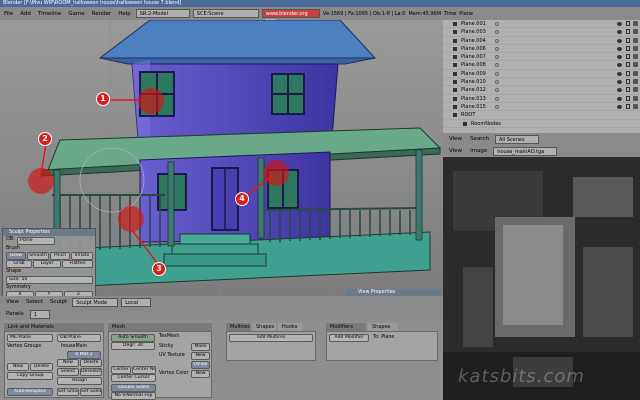 The height and width of the screenshot is (400, 640). I want to click on uvtex-new: New, so click(200, 356).